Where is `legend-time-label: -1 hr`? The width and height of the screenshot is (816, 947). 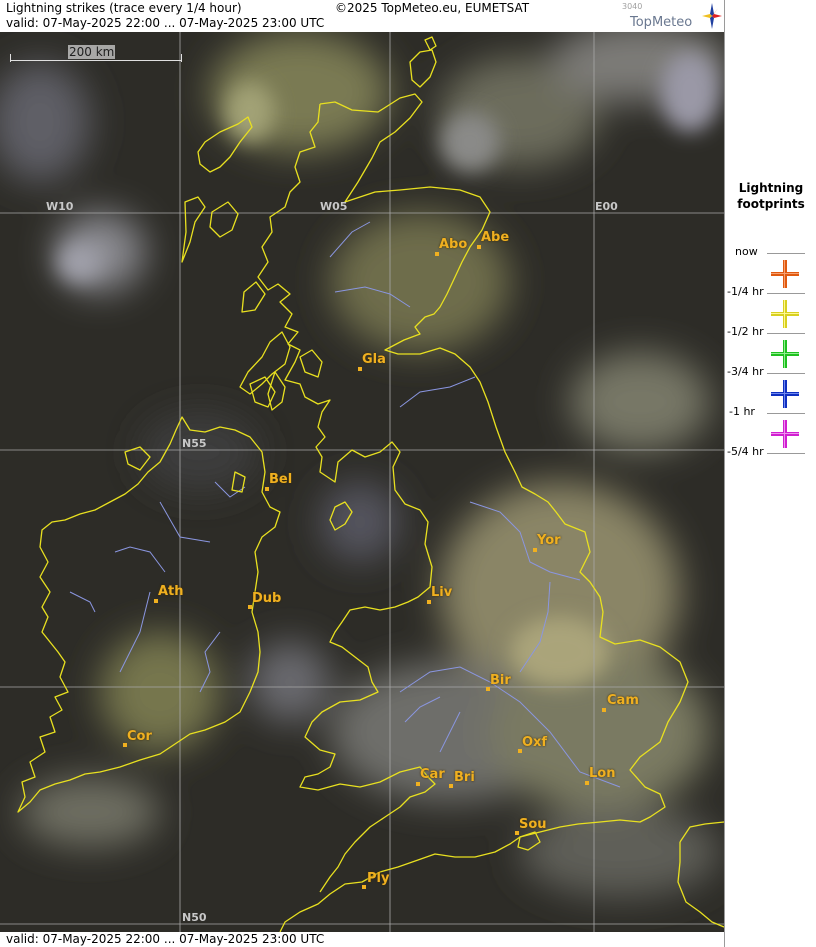
legend-time-label: -1 hr is located at coordinates (742, 411).